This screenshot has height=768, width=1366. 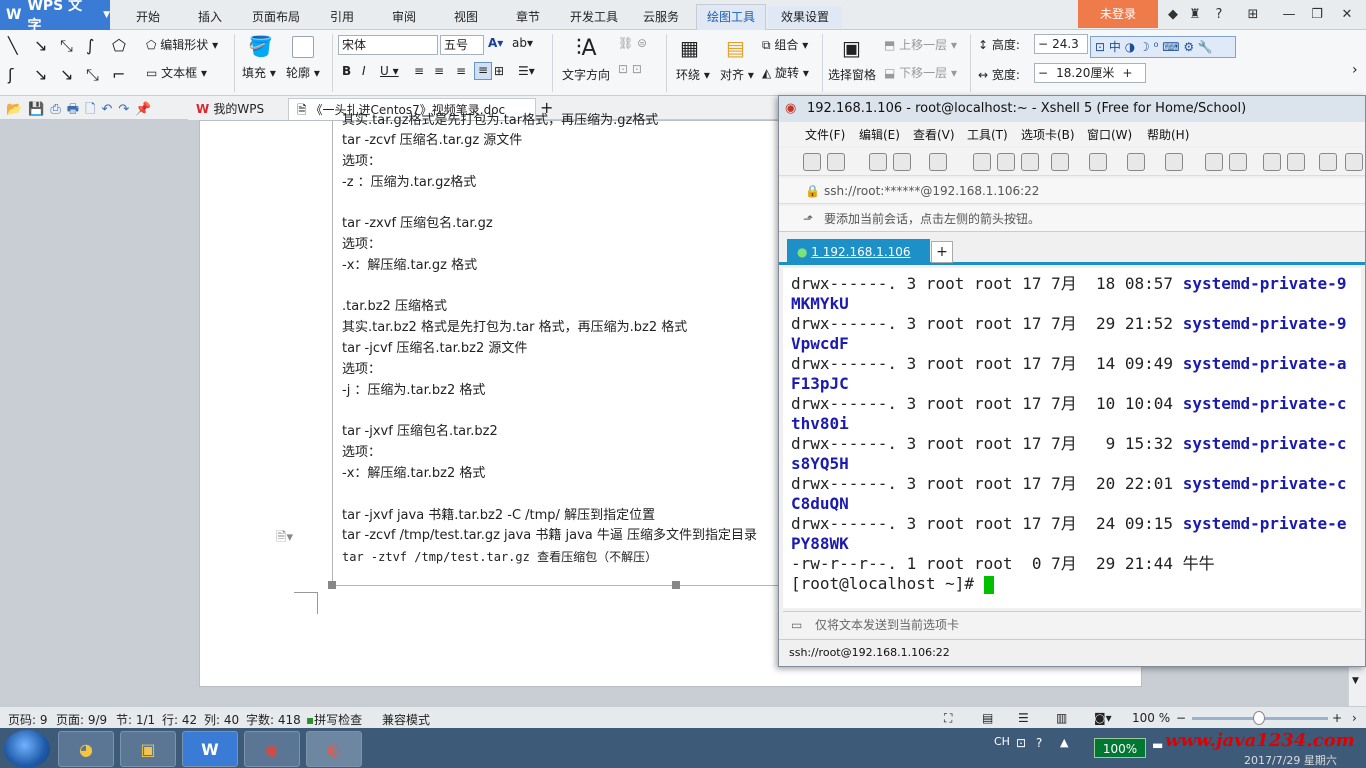 What do you see at coordinates (276, 17) in the screenshot?
I see `tab-page-layout: 页面布局` at bounding box center [276, 17].